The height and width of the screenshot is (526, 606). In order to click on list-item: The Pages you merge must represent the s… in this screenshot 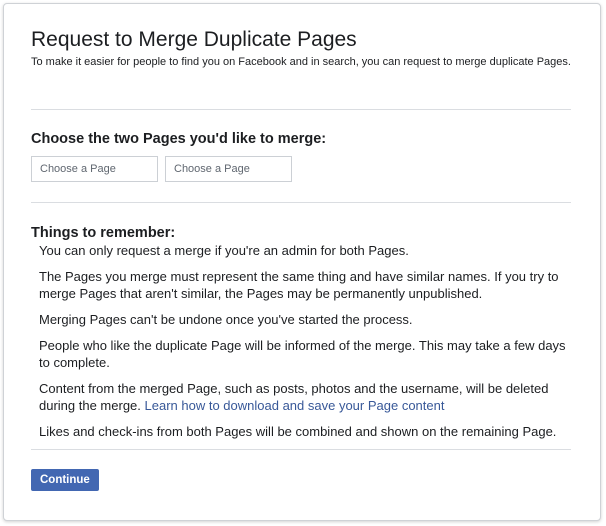, I will do `click(299, 285)`.